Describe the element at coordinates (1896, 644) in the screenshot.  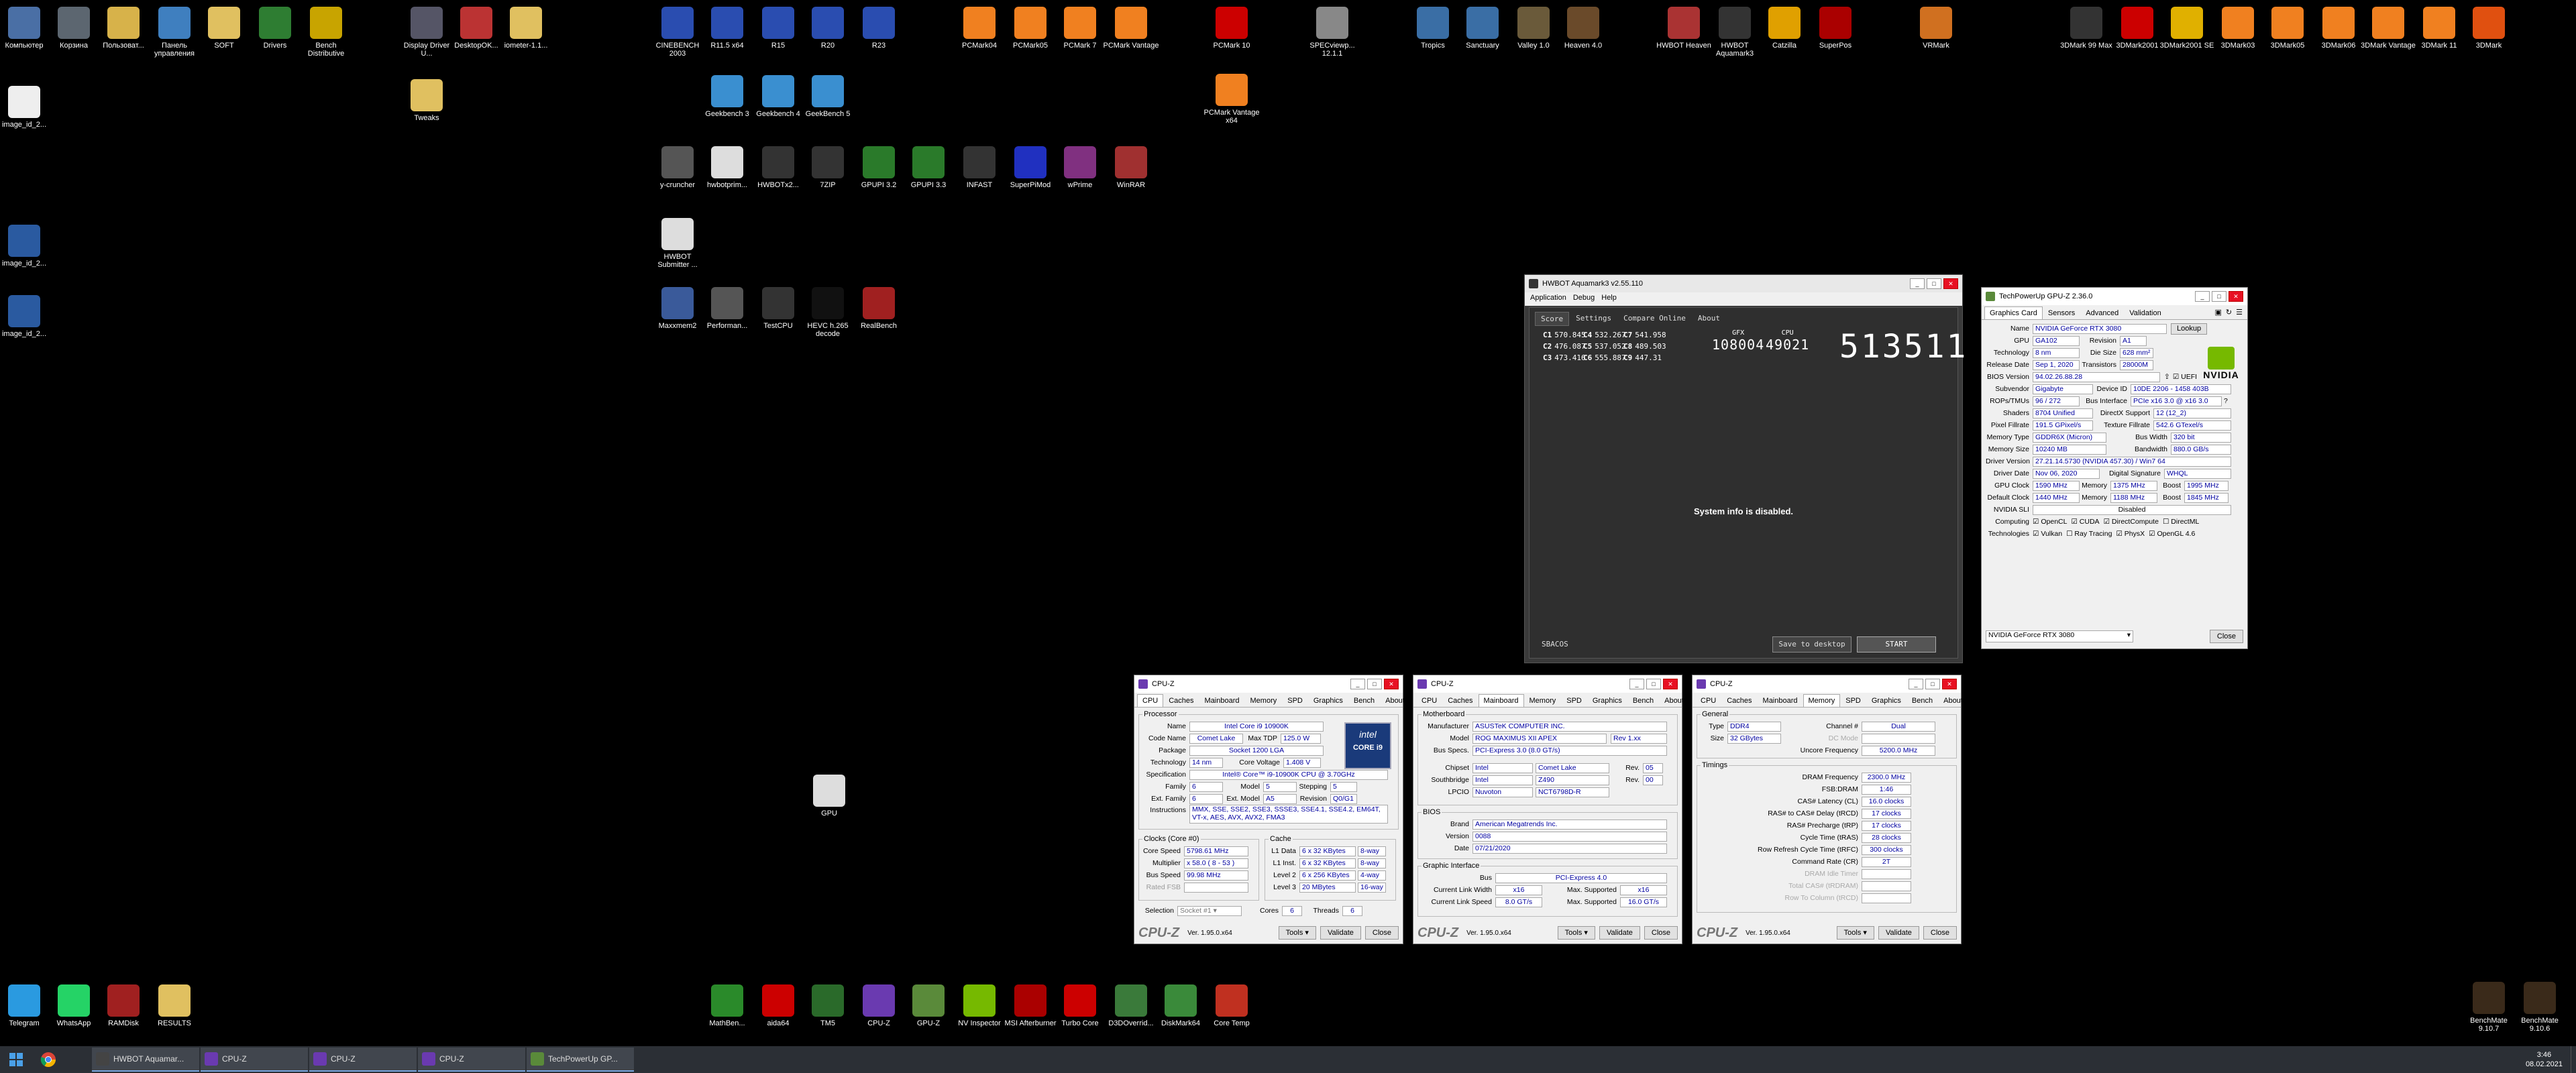
I see `start-button: START` at that location.